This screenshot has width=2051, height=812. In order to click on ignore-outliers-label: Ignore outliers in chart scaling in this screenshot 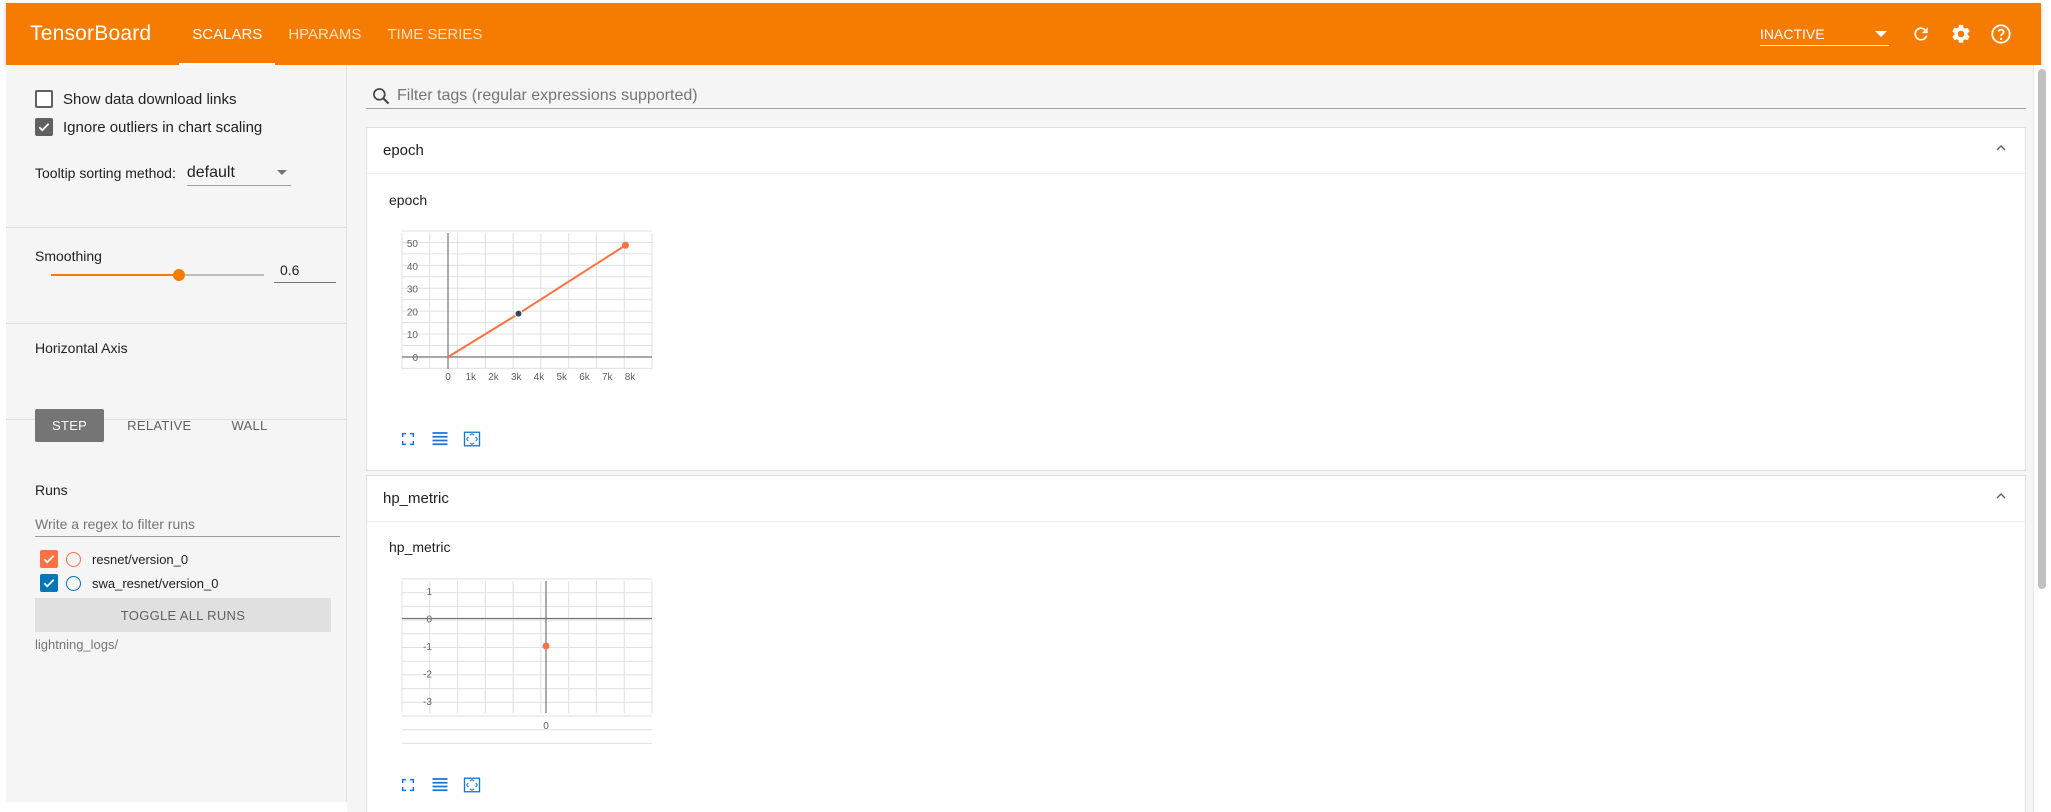, I will do `click(163, 127)`.